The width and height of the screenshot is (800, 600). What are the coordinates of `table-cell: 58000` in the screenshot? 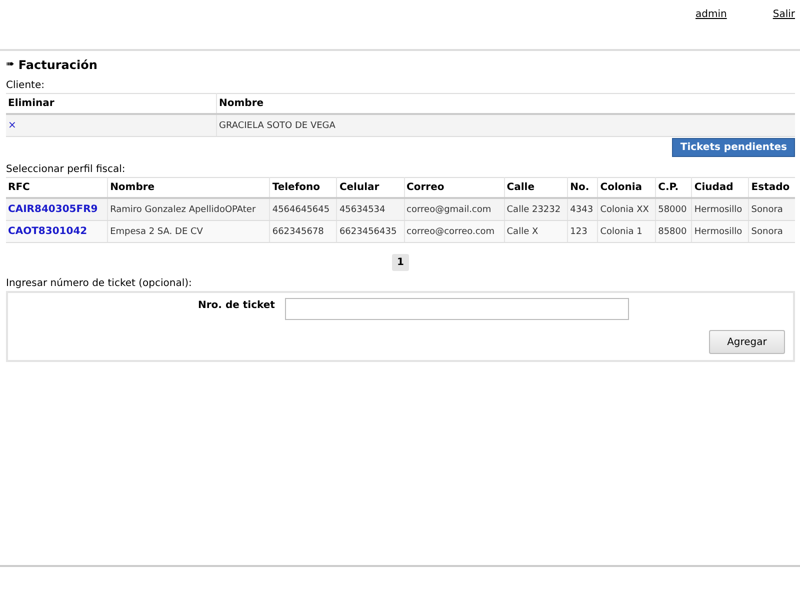 It's located at (672, 210).